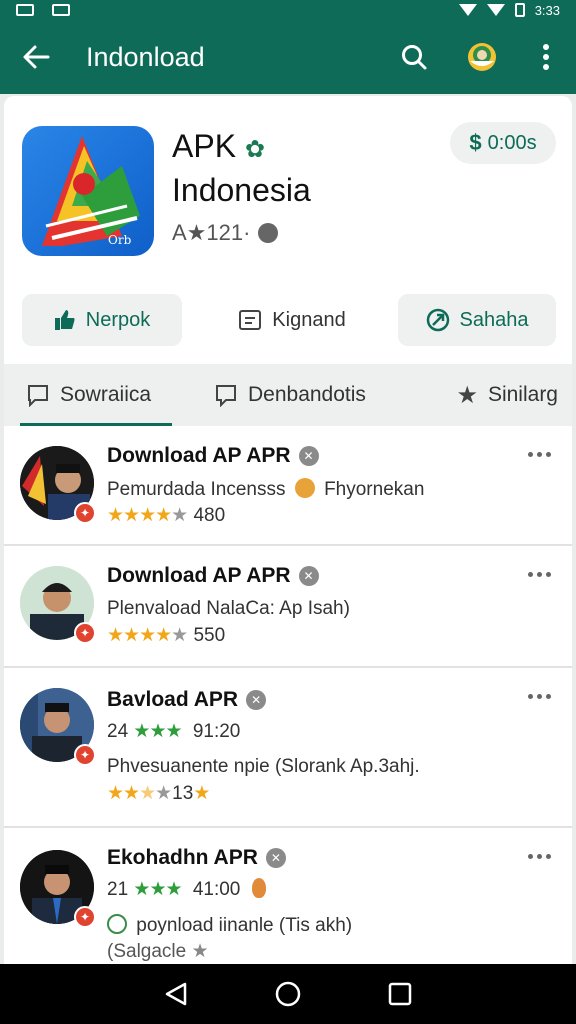 Image resolution: width=576 pixels, height=1024 pixels. What do you see at coordinates (182, 857) in the screenshot?
I see `item-title-text: Ekohadhn APR` at bounding box center [182, 857].